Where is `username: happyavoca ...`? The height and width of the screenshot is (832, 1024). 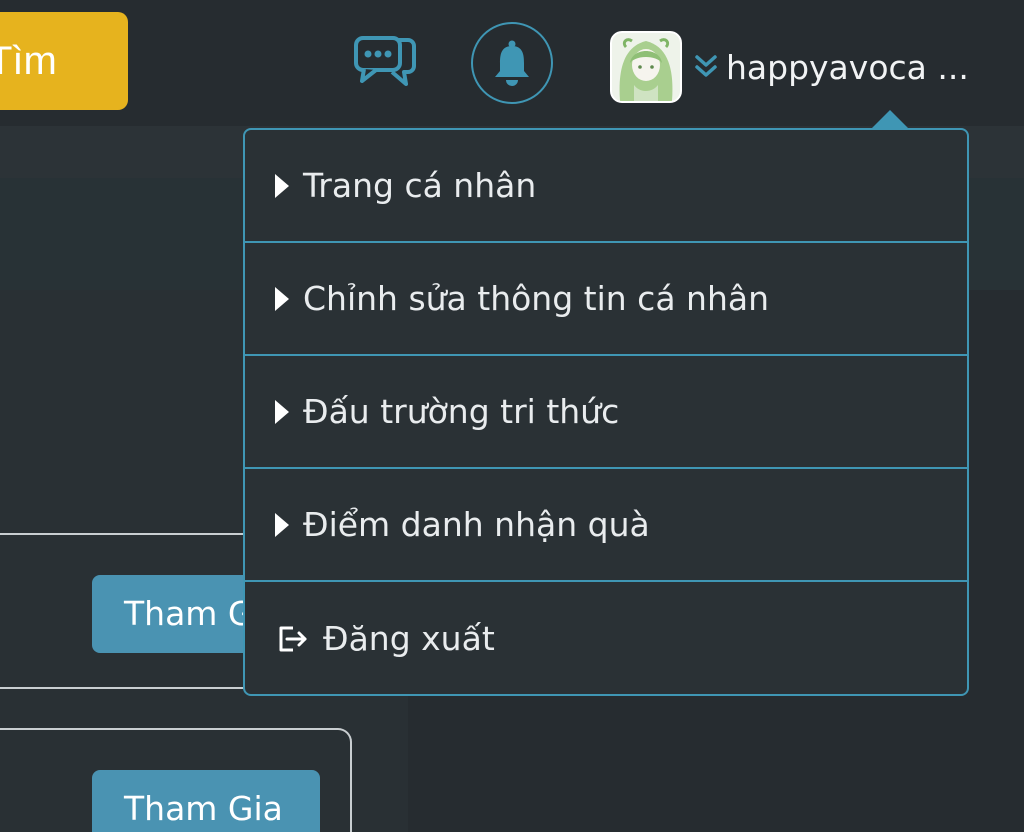
username: happyavoca ... is located at coordinates (847, 67).